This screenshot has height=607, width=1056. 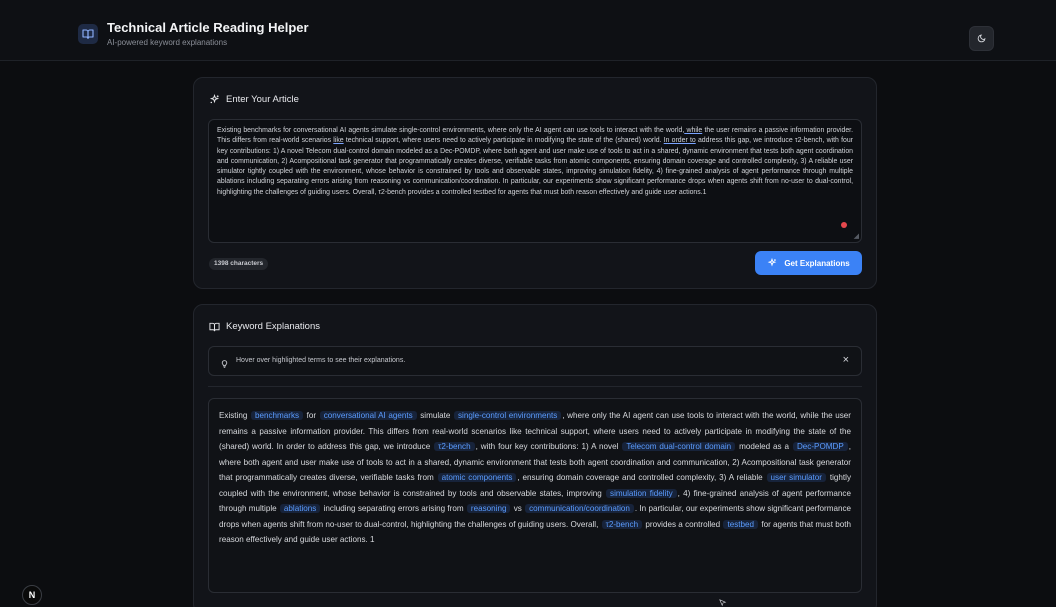 I want to click on keyword-term: atomic components, so click(x=477, y=477).